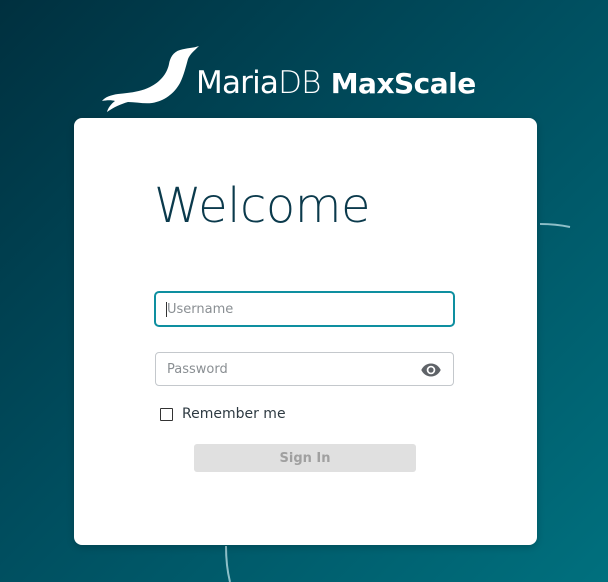  Describe the element at coordinates (150, 79) in the screenshot. I see `seal-icon` at that location.